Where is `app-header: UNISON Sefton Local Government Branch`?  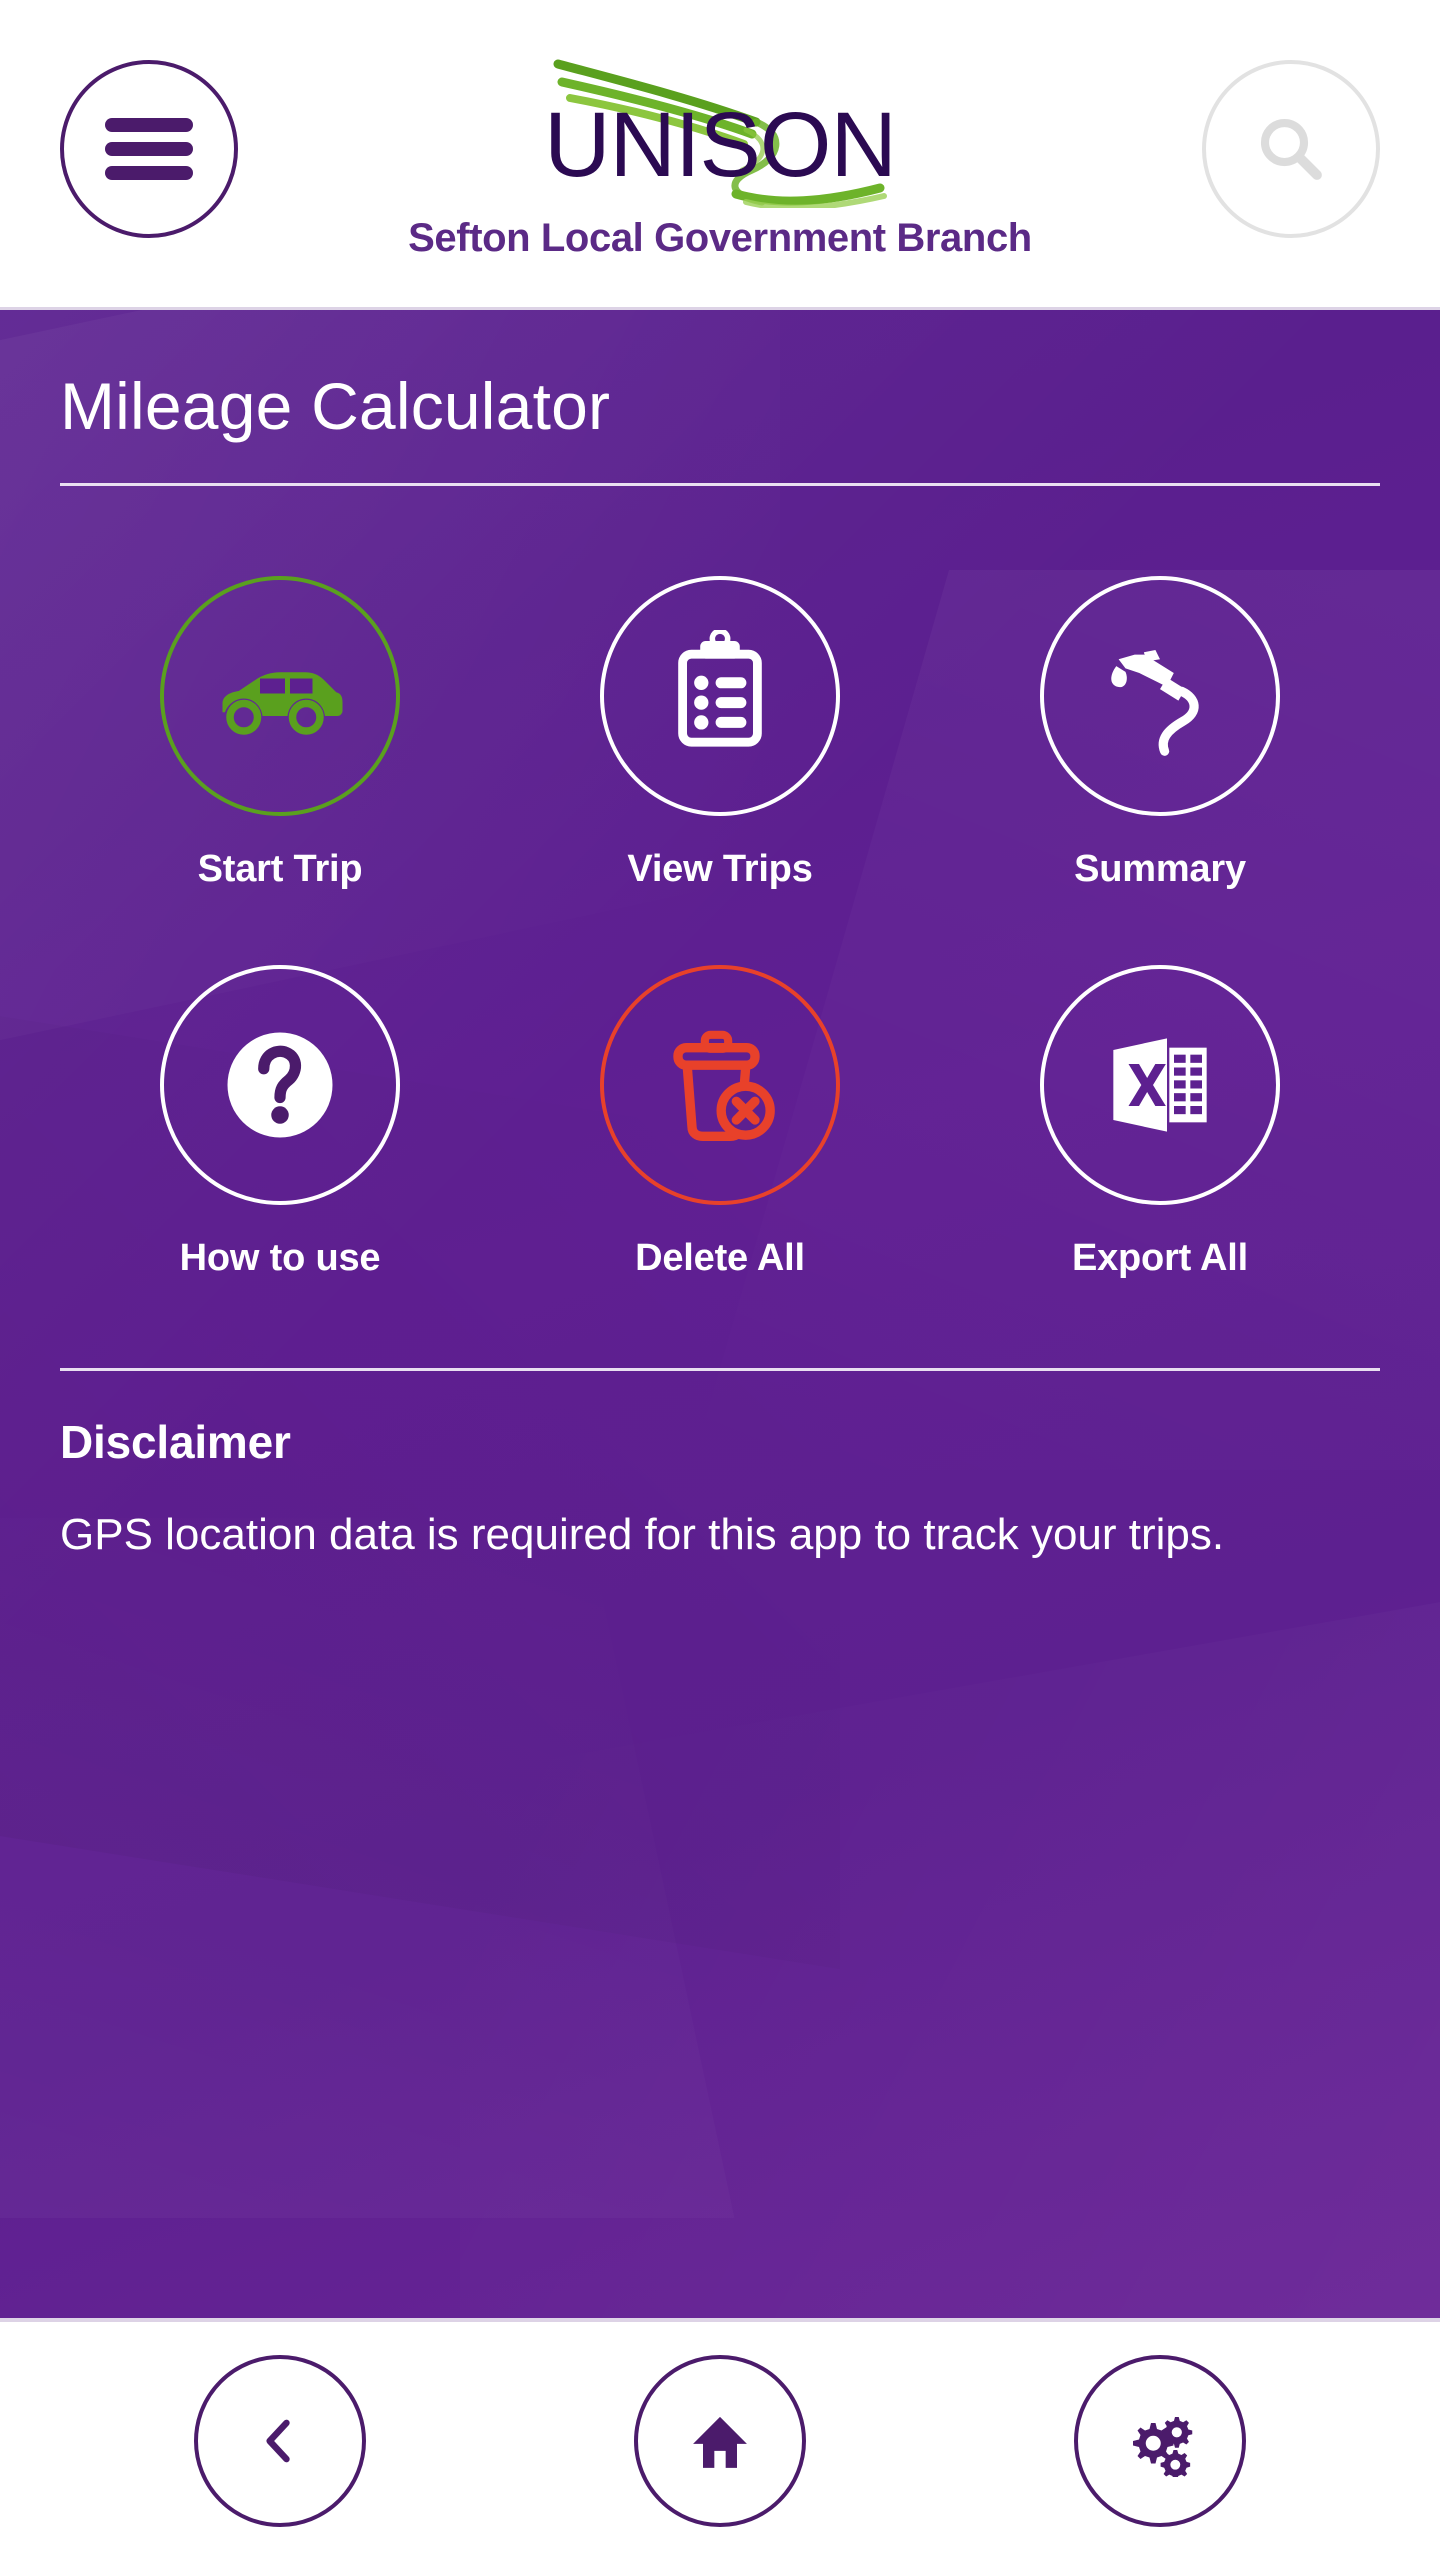
app-header: UNISON Sefton Local Government Branch is located at coordinates (720, 155).